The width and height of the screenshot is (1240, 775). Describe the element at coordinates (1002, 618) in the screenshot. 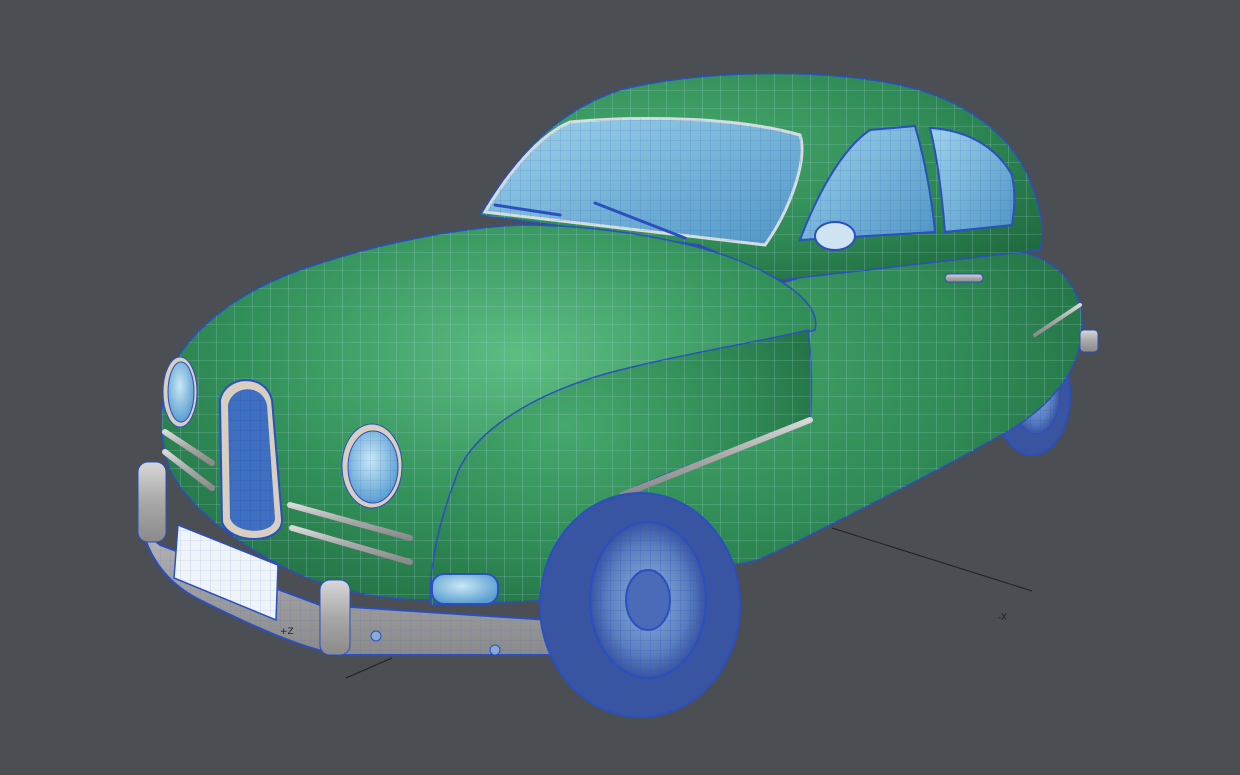

I see `axis-label-x: -X` at that location.